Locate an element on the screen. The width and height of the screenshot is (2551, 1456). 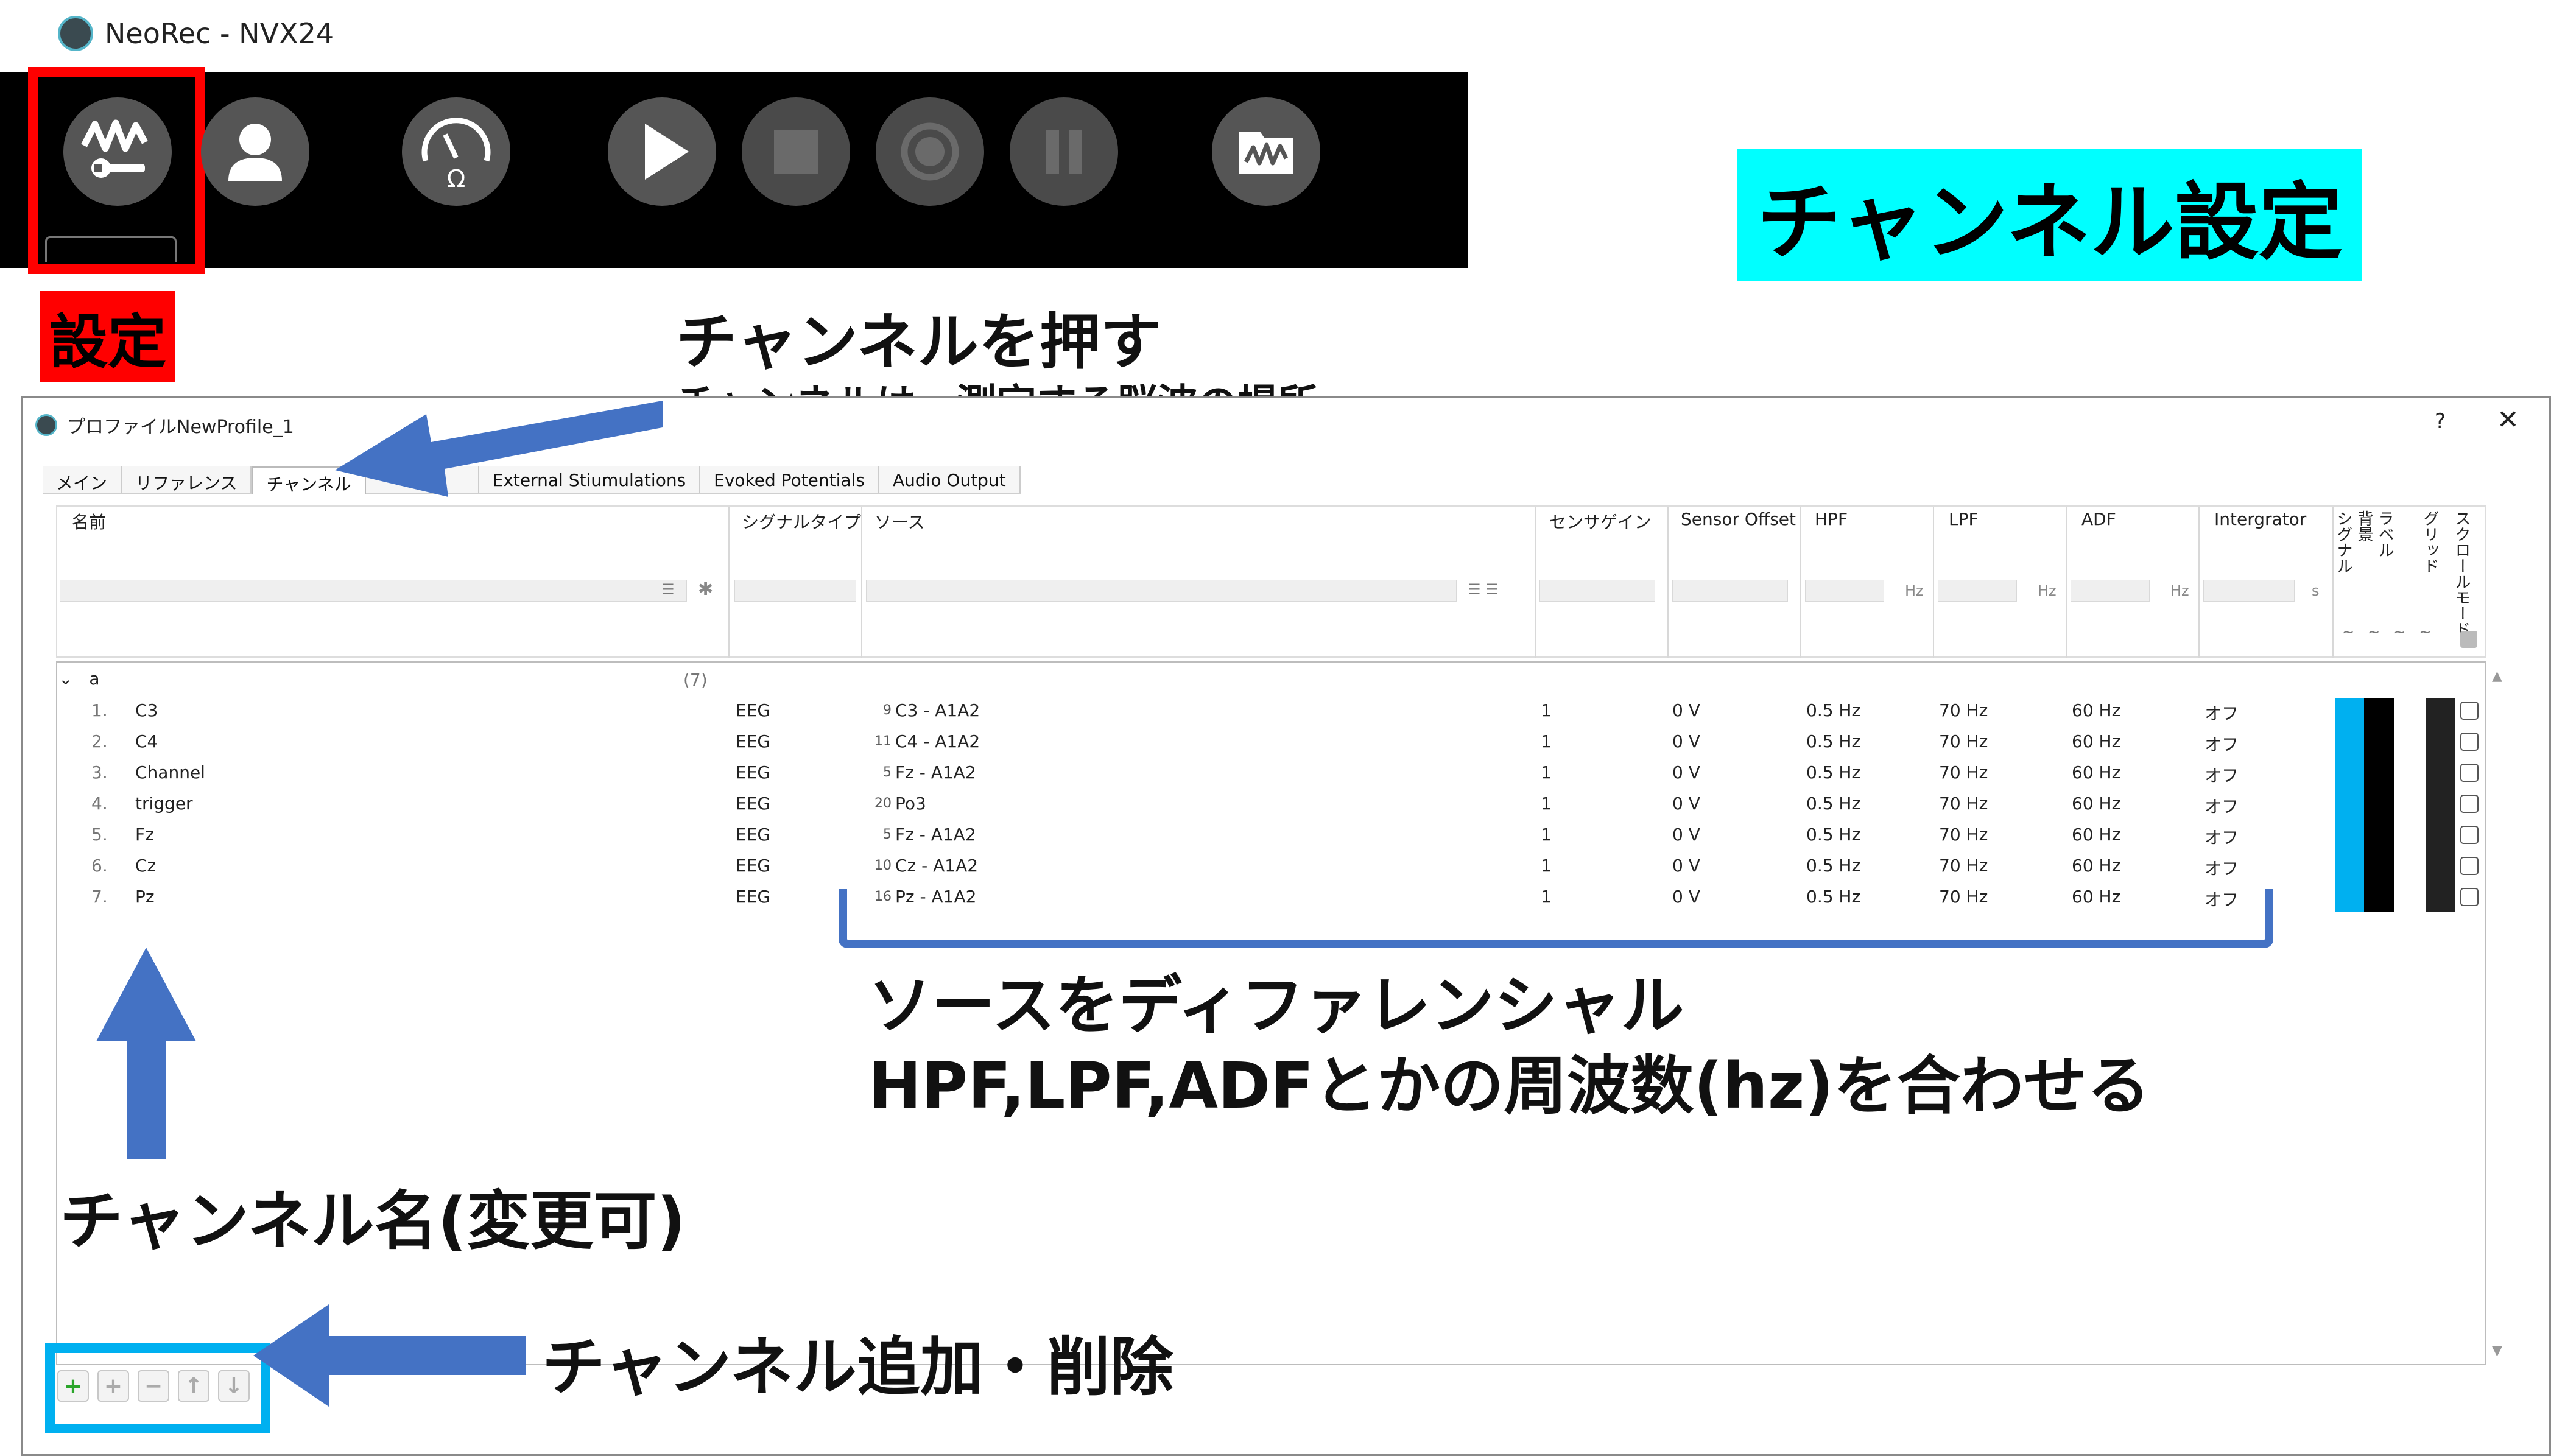
user-icon is located at coordinates (255, 152).